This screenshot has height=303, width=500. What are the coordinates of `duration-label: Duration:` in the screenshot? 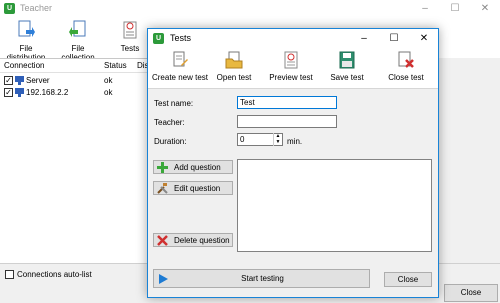 It's located at (170, 141).